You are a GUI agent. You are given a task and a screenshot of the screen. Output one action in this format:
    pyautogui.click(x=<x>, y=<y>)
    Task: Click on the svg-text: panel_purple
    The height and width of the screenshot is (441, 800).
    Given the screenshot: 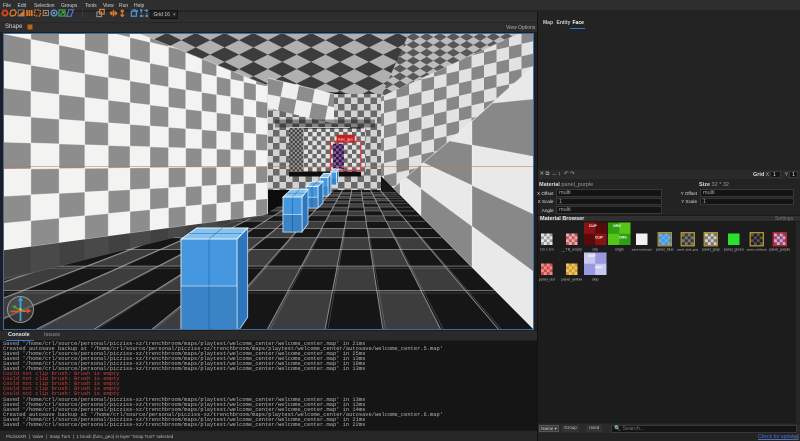 What is the action you would take?
    pyautogui.click(x=779, y=250)
    